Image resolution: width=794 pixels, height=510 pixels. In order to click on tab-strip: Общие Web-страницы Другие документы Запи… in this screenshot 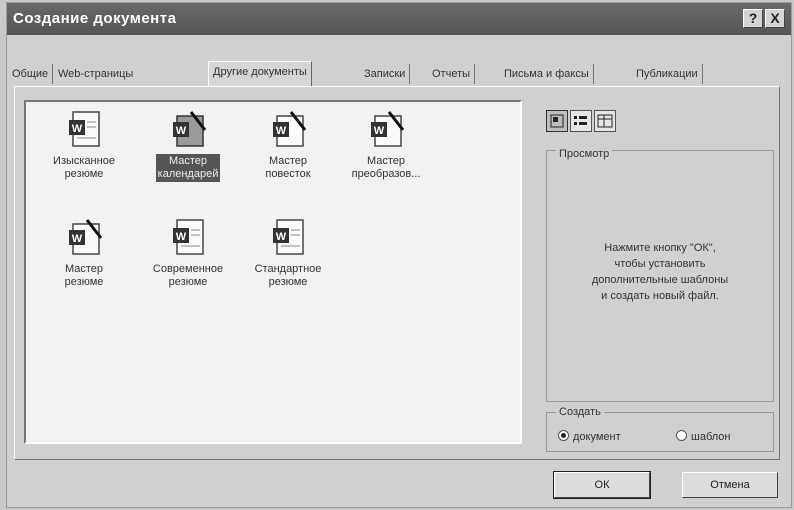, I will do `click(388, 73)`.